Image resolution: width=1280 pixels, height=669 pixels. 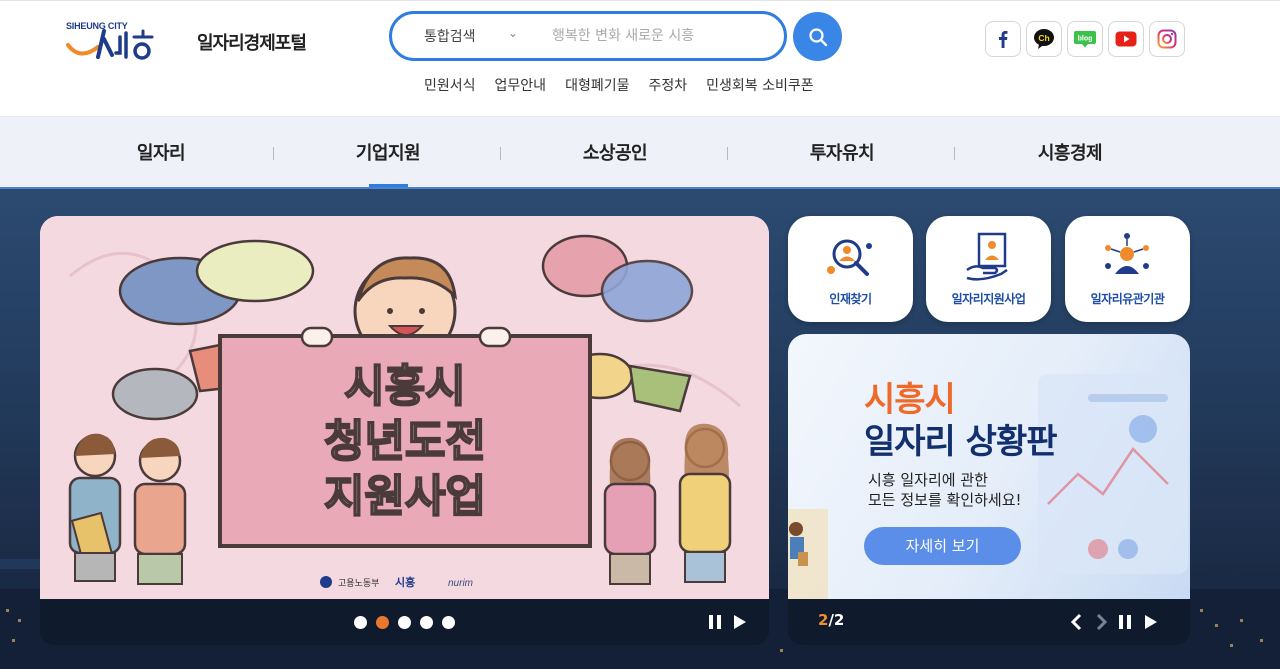 What do you see at coordinates (404, 386) in the screenshot?
I see `banner-line-1: 시흥시` at bounding box center [404, 386].